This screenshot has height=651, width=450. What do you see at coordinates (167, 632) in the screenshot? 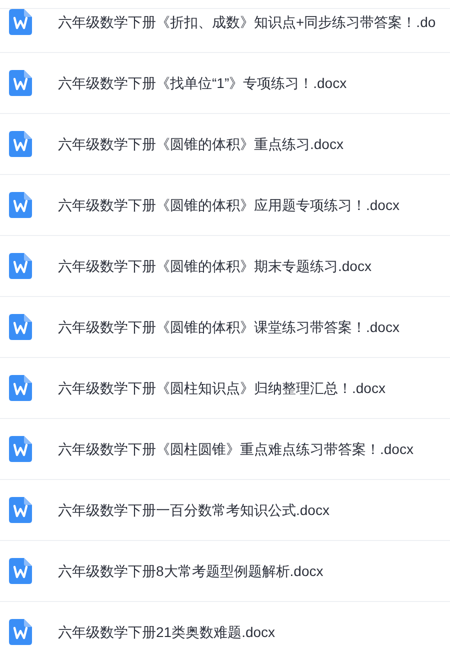
I see `file-name: 六年级数学下册21类奥数难题.docx` at bounding box center [167, 632].